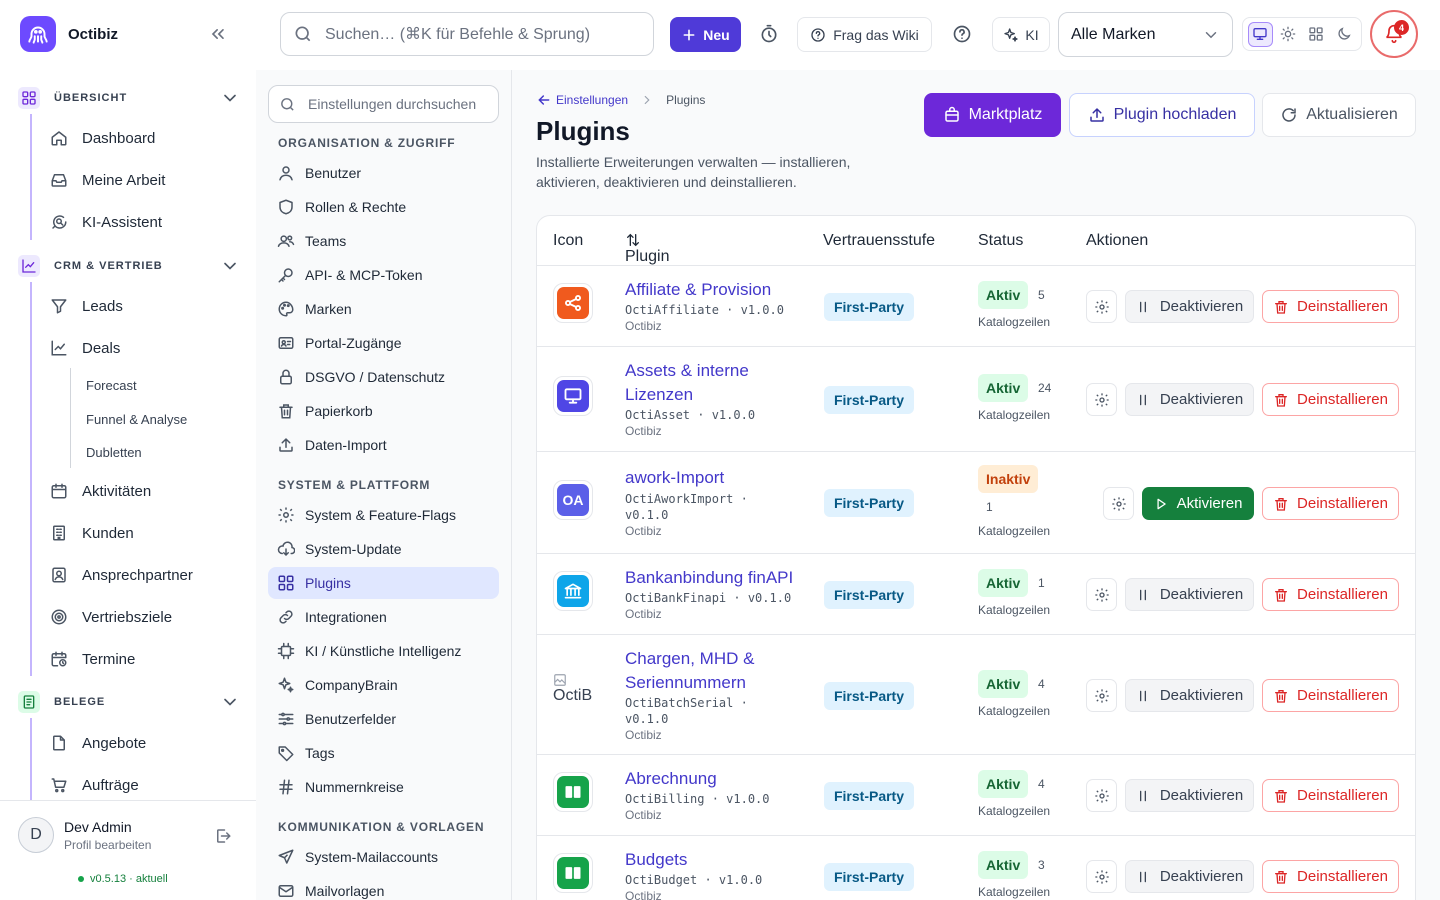 The width and height of the screenshot is (1440, 900). Describe the element at coordinates (392, 104) in the screenshot. I see `settings-search-placeholder: Einstellungen durchsuchen` at that location.